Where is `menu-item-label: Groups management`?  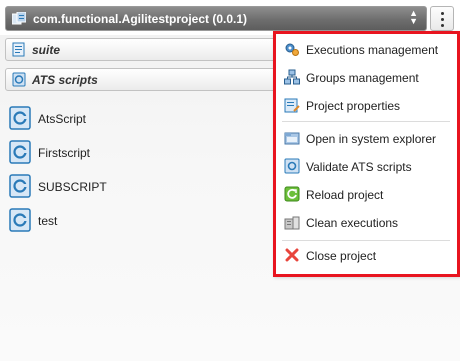
menu-item-label: Groups management is located at coordinates (362, 78).